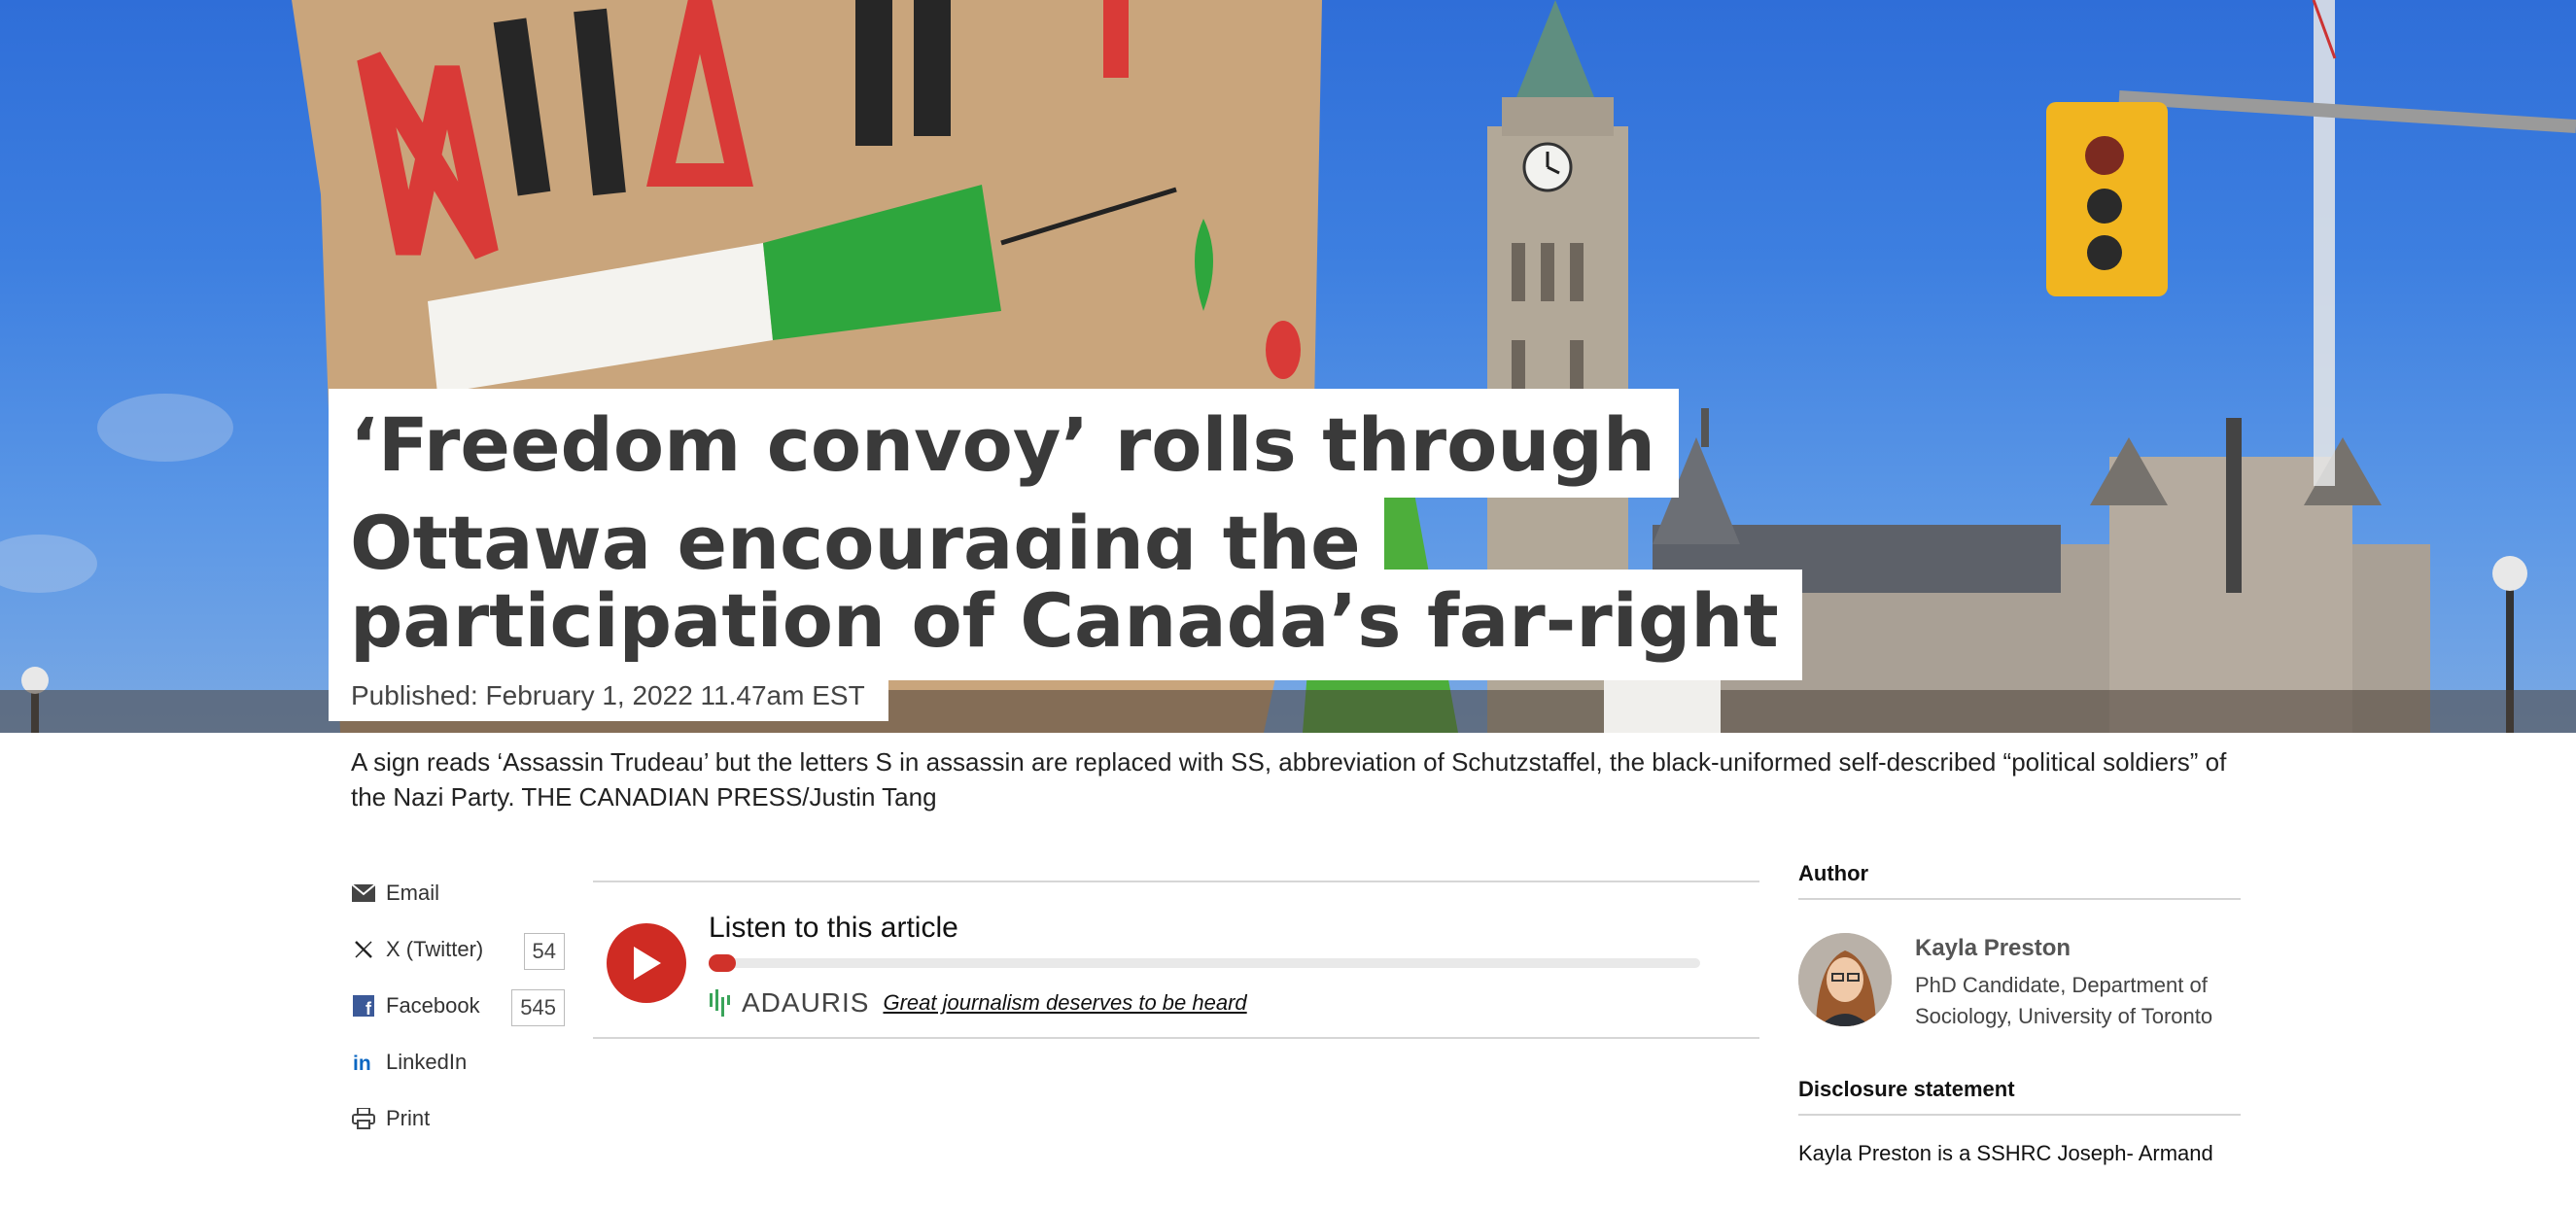  I want to click on print-button: Print, so click(458, 1118).